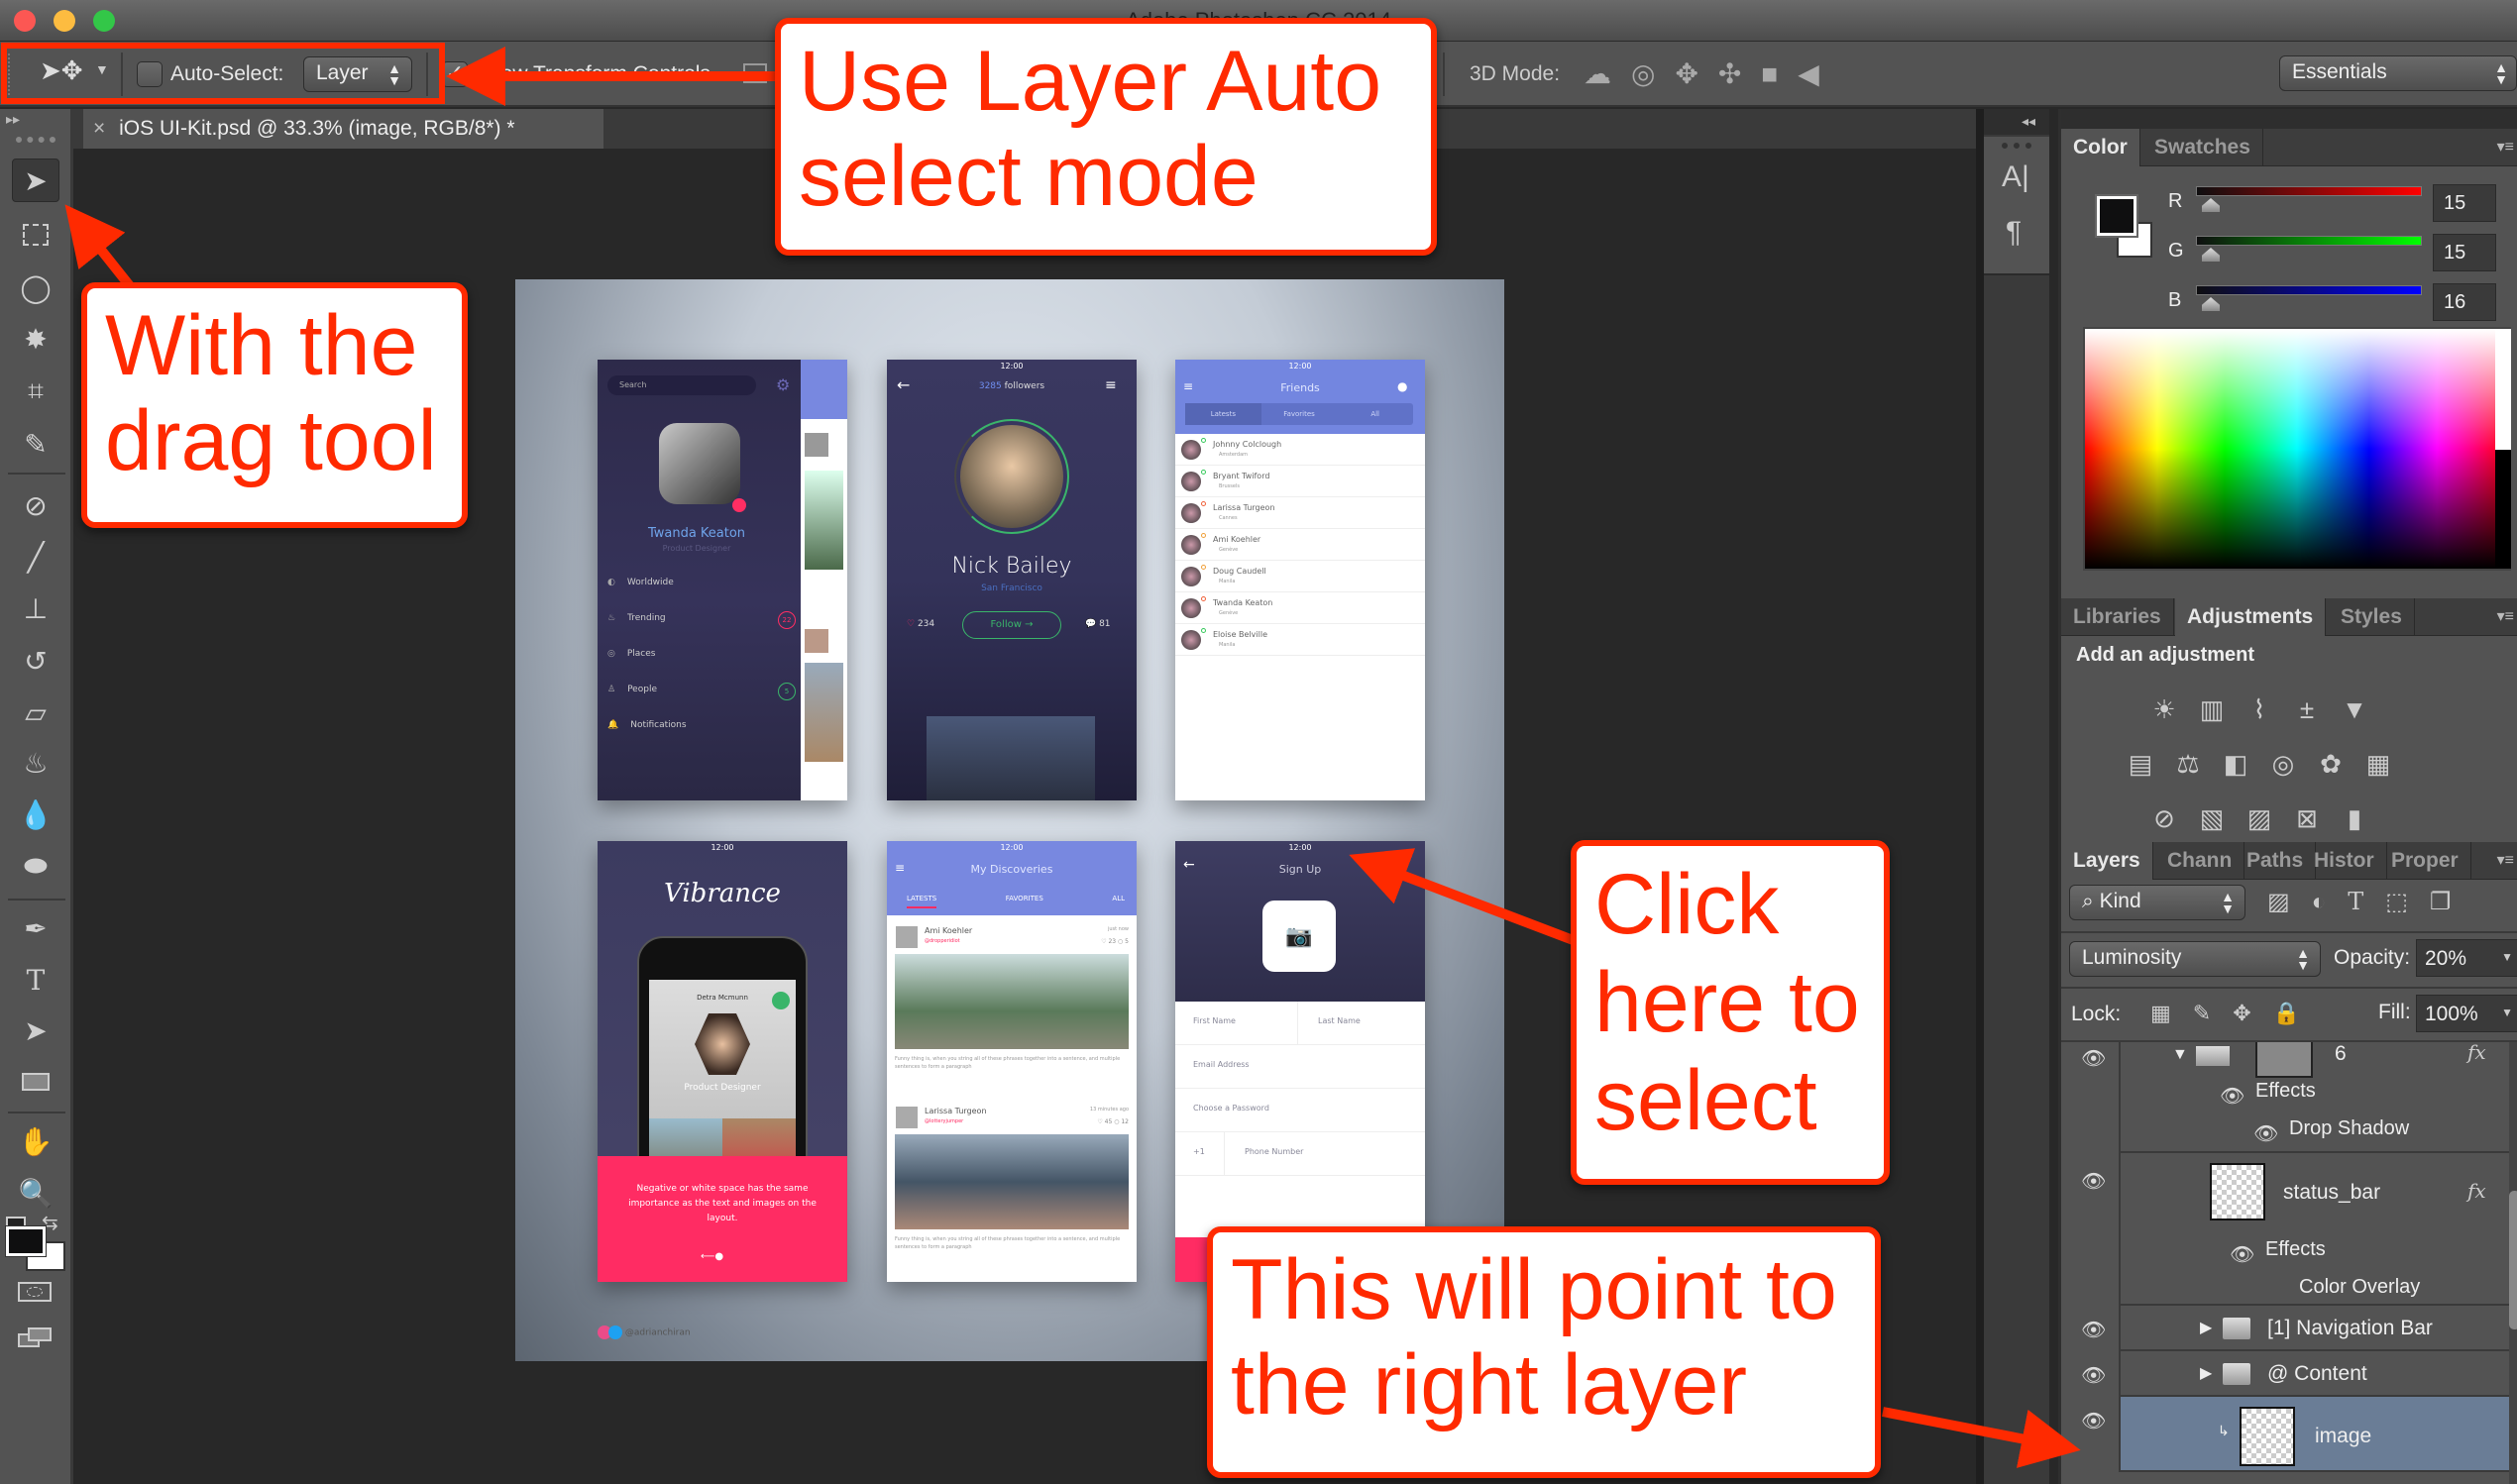  I want to click on eraser-tool: ▱, so click(35, 712).